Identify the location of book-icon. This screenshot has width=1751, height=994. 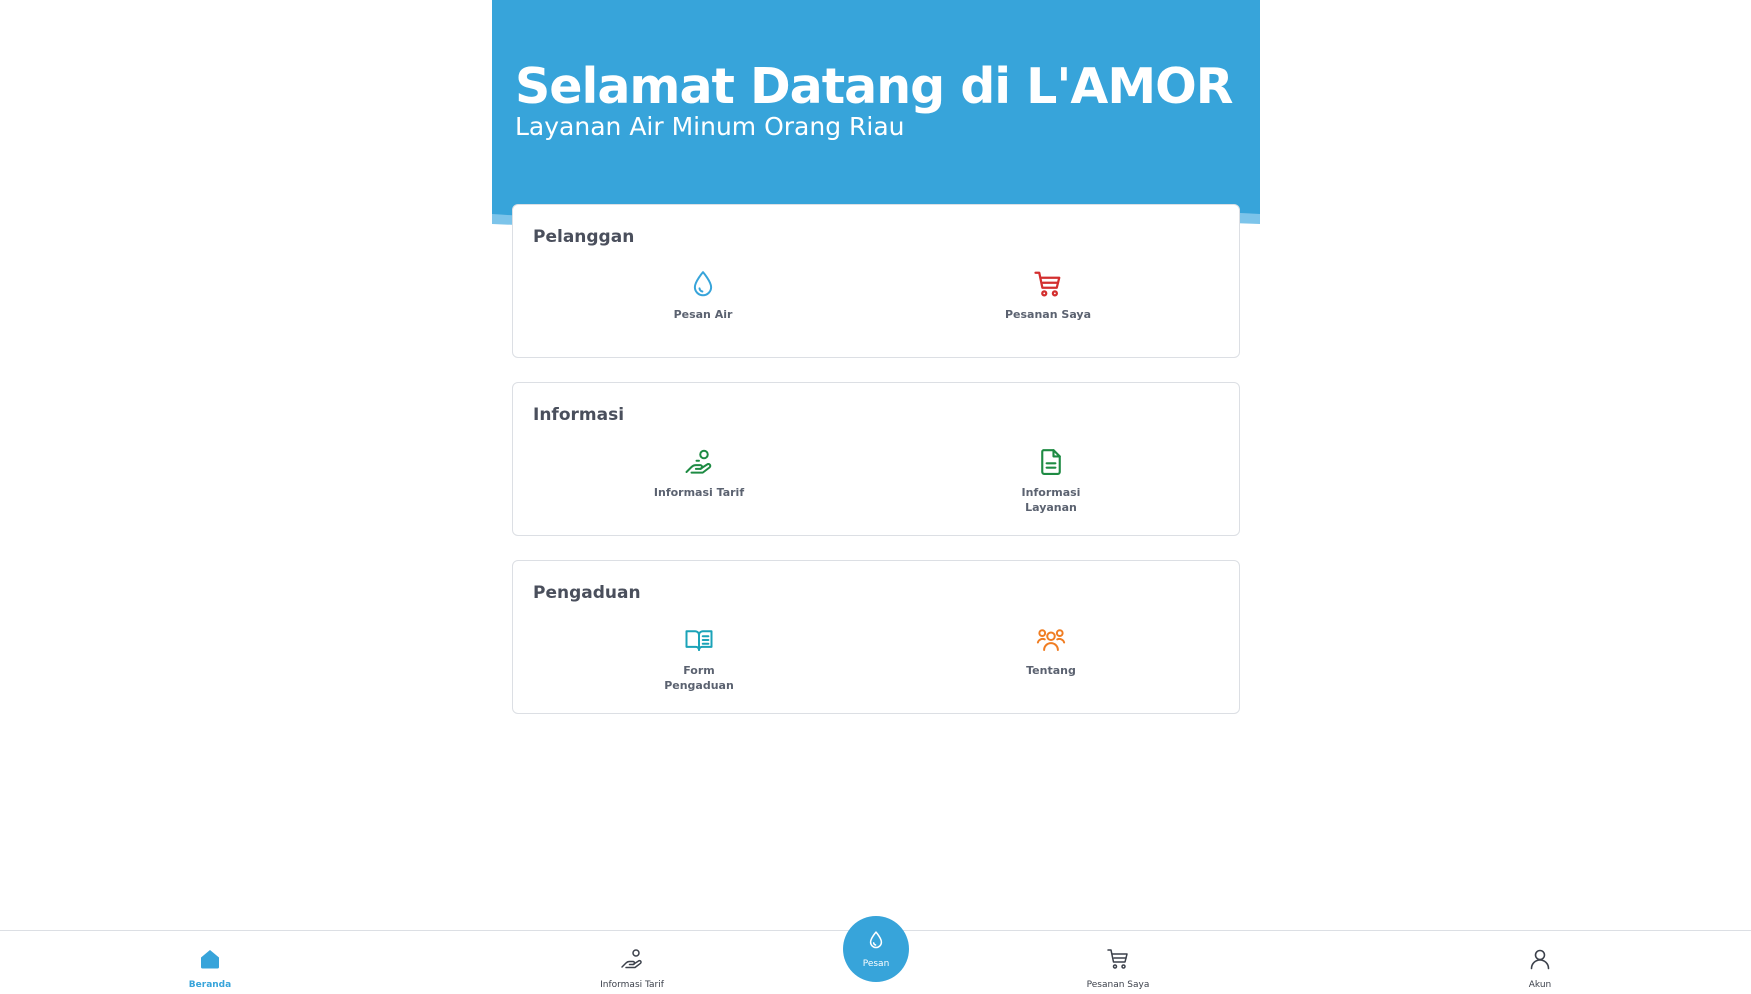
(699, 640).